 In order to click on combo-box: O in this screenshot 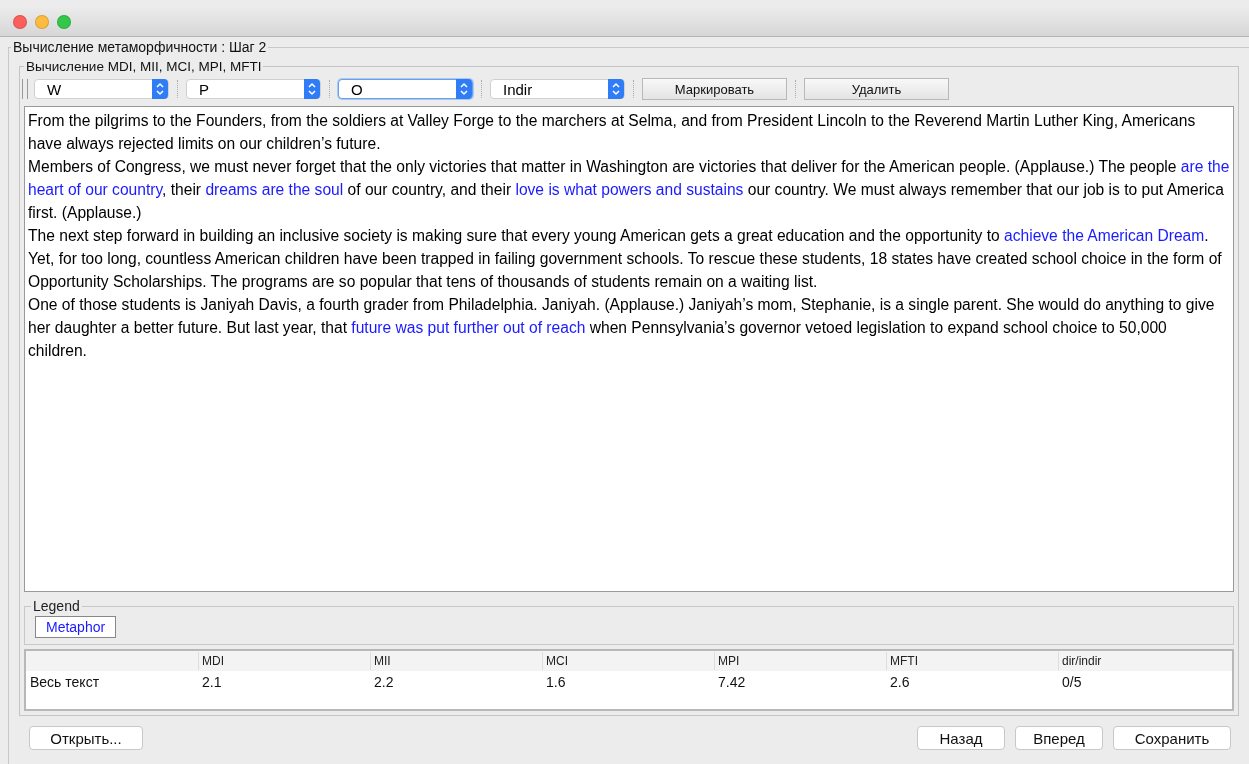, I will do `click(405, 89)`.